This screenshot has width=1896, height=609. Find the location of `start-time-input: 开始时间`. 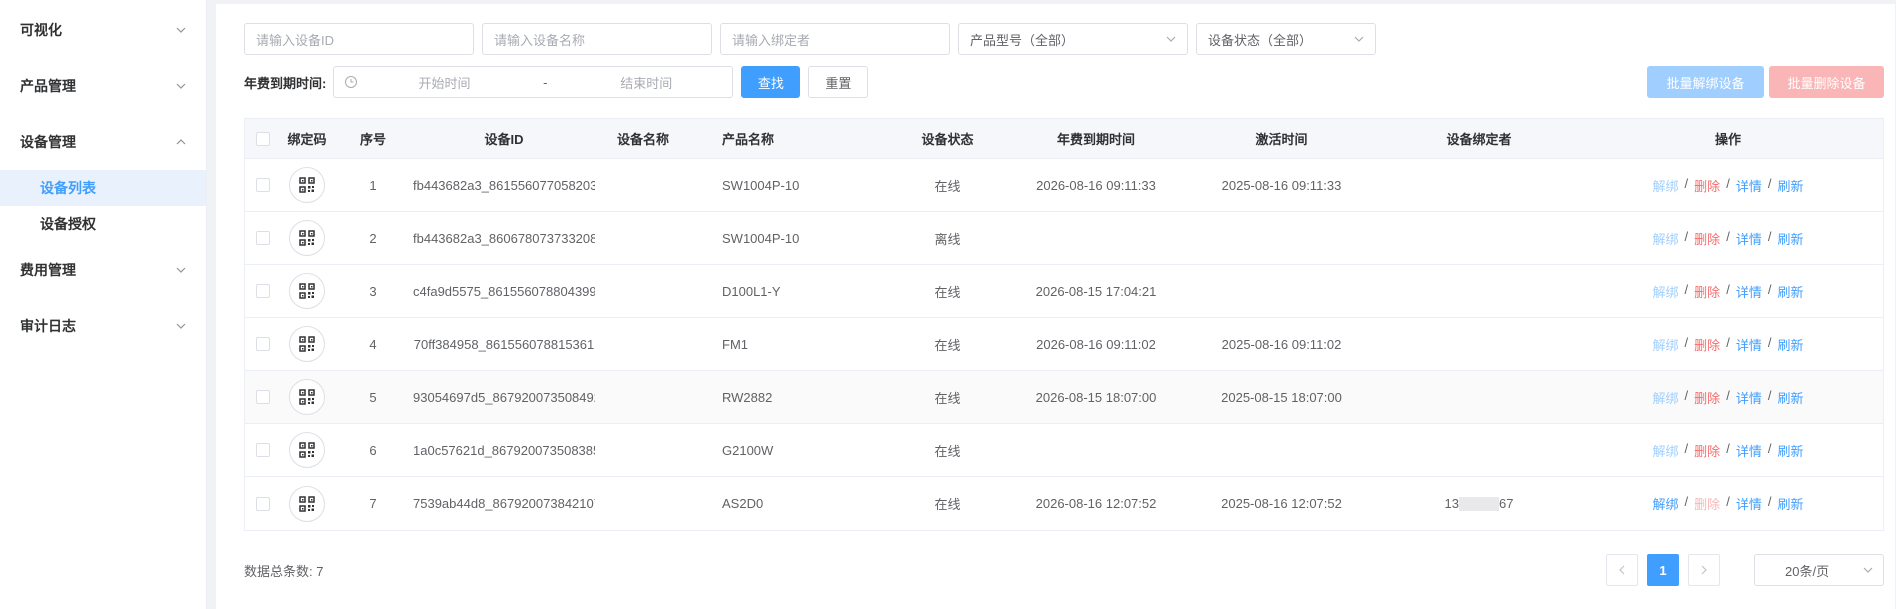

start-time-input: 开始时间 is located at coordinates (444, 82).